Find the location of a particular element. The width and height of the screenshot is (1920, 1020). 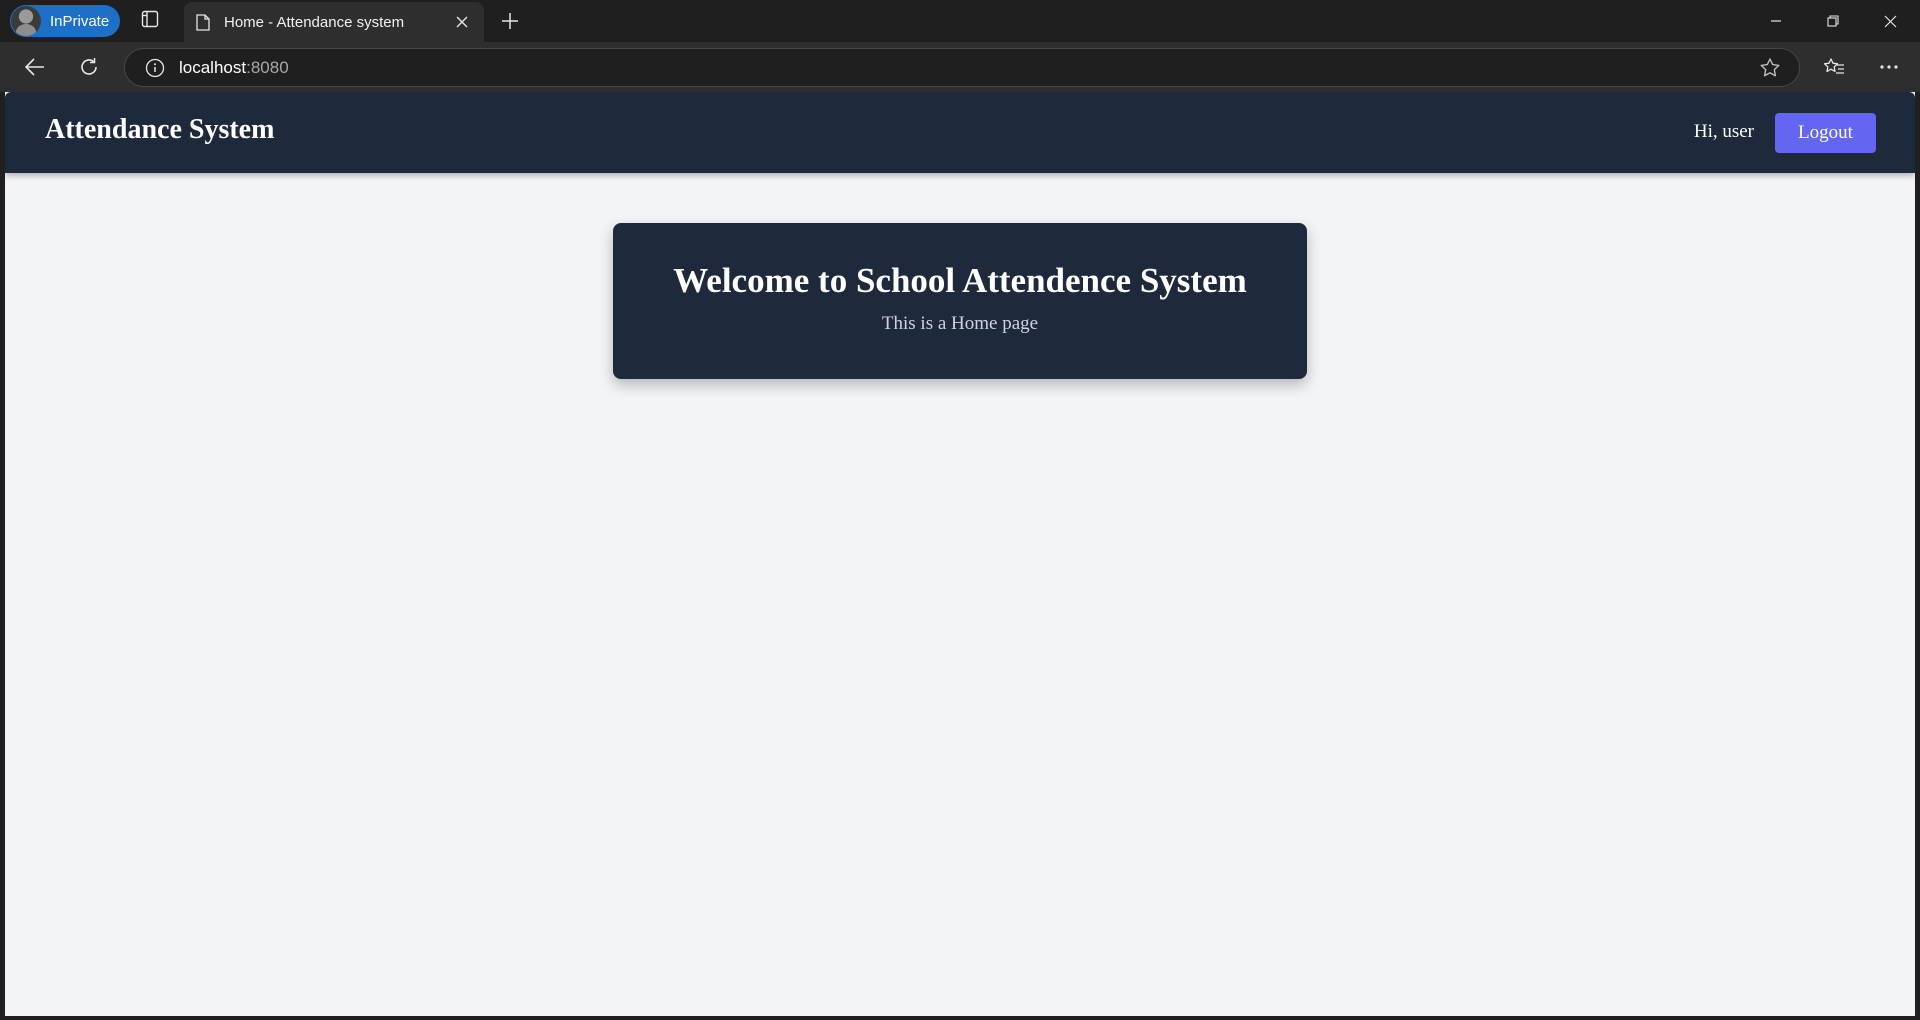

refresh-icon is located at coordinates (89, 66).